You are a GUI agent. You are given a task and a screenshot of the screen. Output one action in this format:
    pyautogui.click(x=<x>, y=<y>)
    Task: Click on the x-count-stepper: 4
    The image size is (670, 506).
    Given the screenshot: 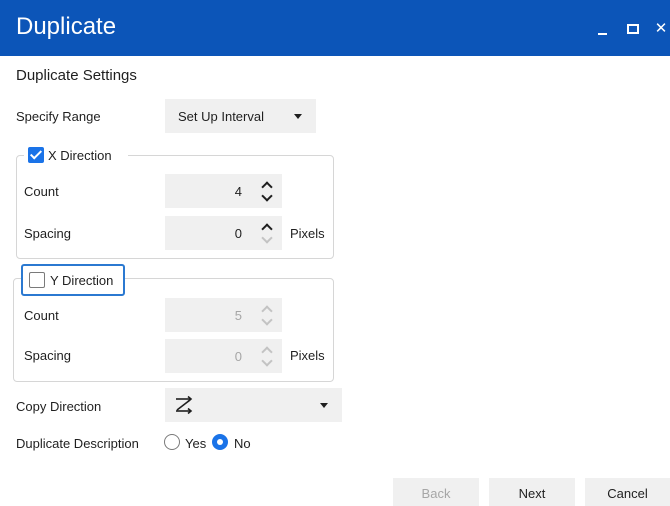 What is the action you would take?
    pyautogui.click(x=223, y=191)
    